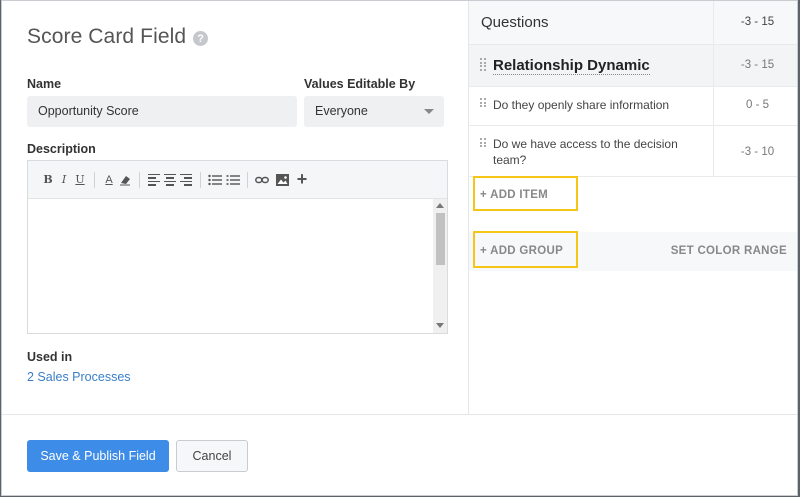  I want to click on font-color-icon: A, so click(109, 180).